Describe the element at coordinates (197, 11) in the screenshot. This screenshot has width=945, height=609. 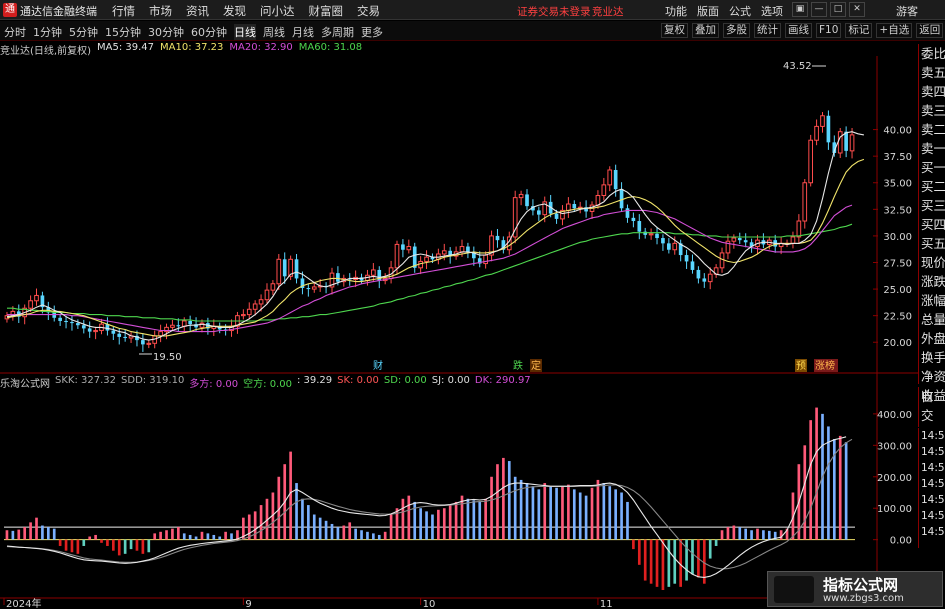
I see `menu-news: 资讯` at that location.